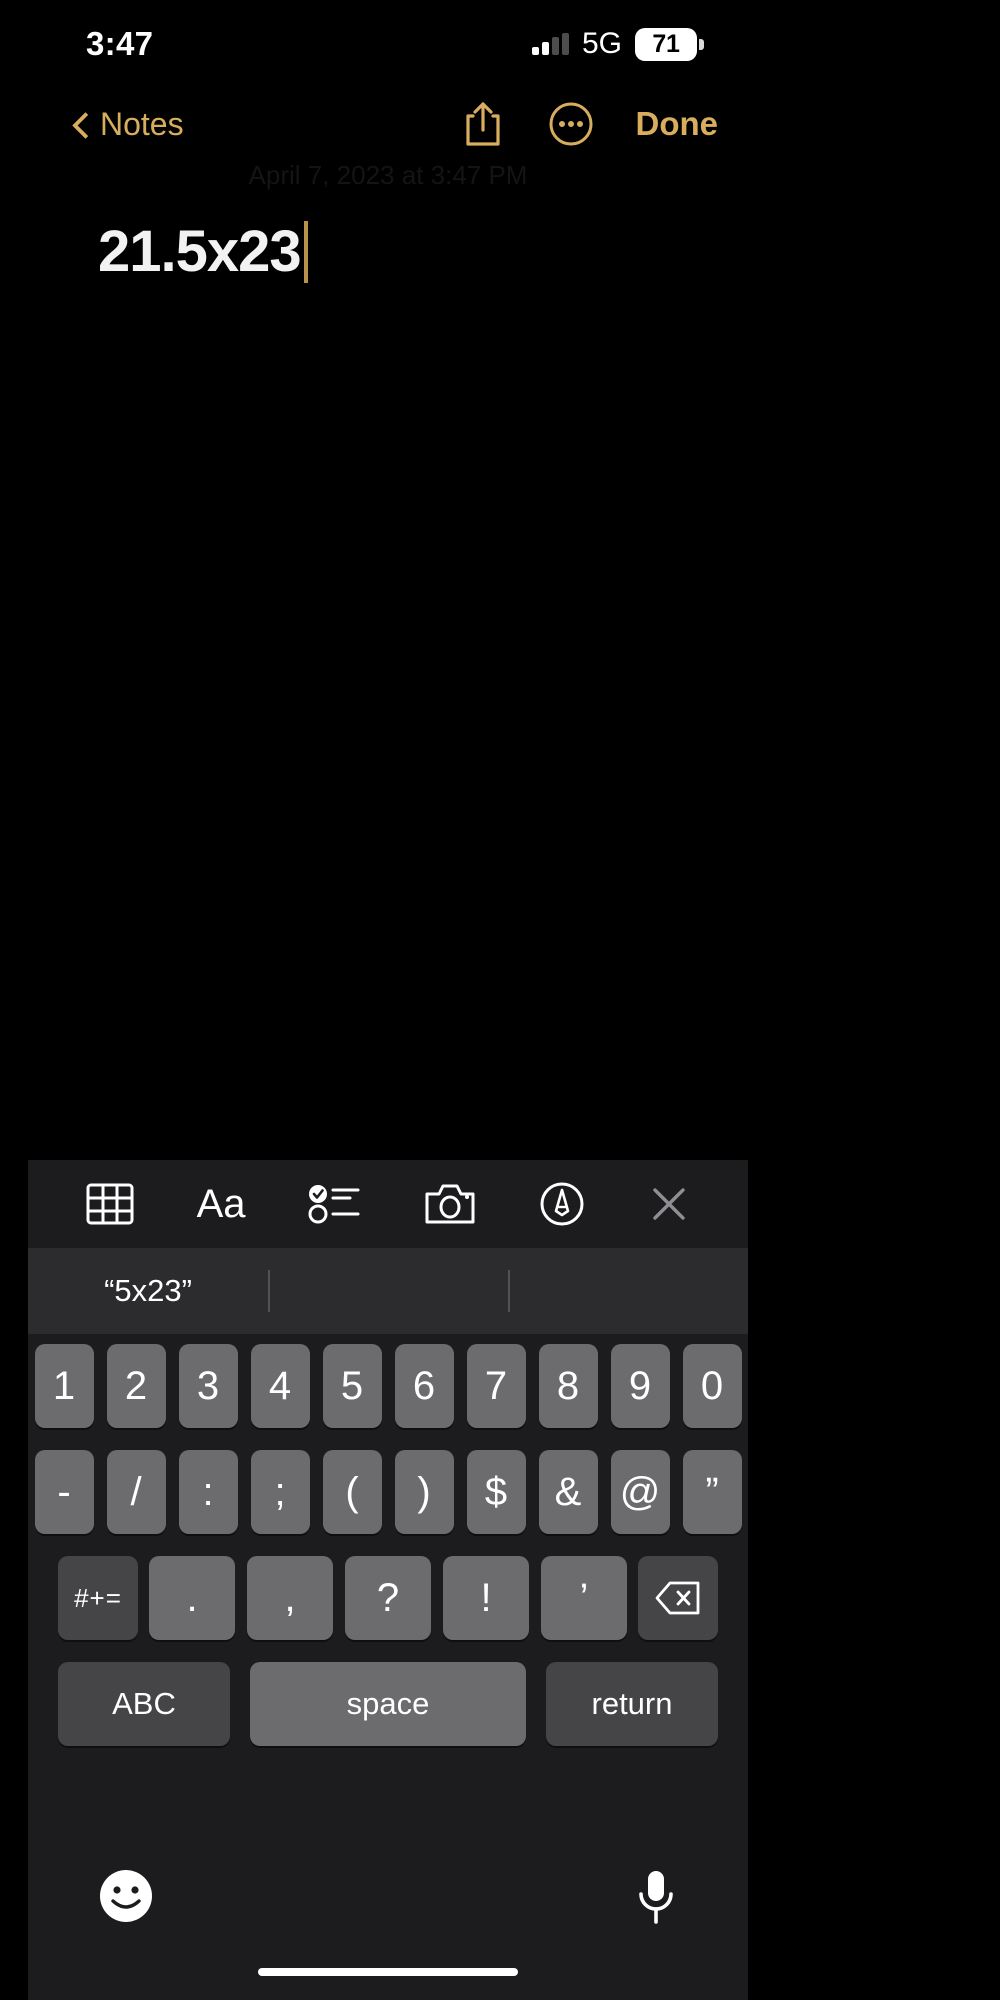  What do you see at coordinates (712, 1492) in the screenshot?
I see `key-quote: ”` at bounding box center [712, 1492].